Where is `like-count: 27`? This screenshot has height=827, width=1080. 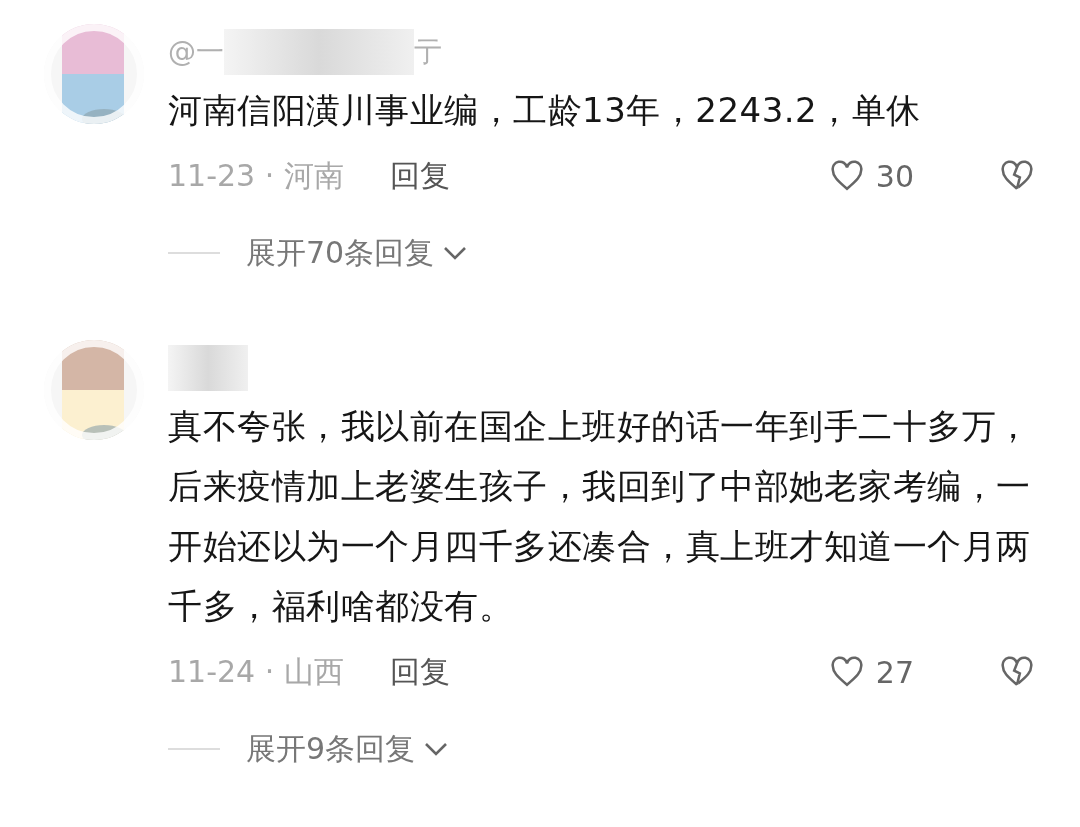
like-count: 27 is located at coordinates (894, 672).